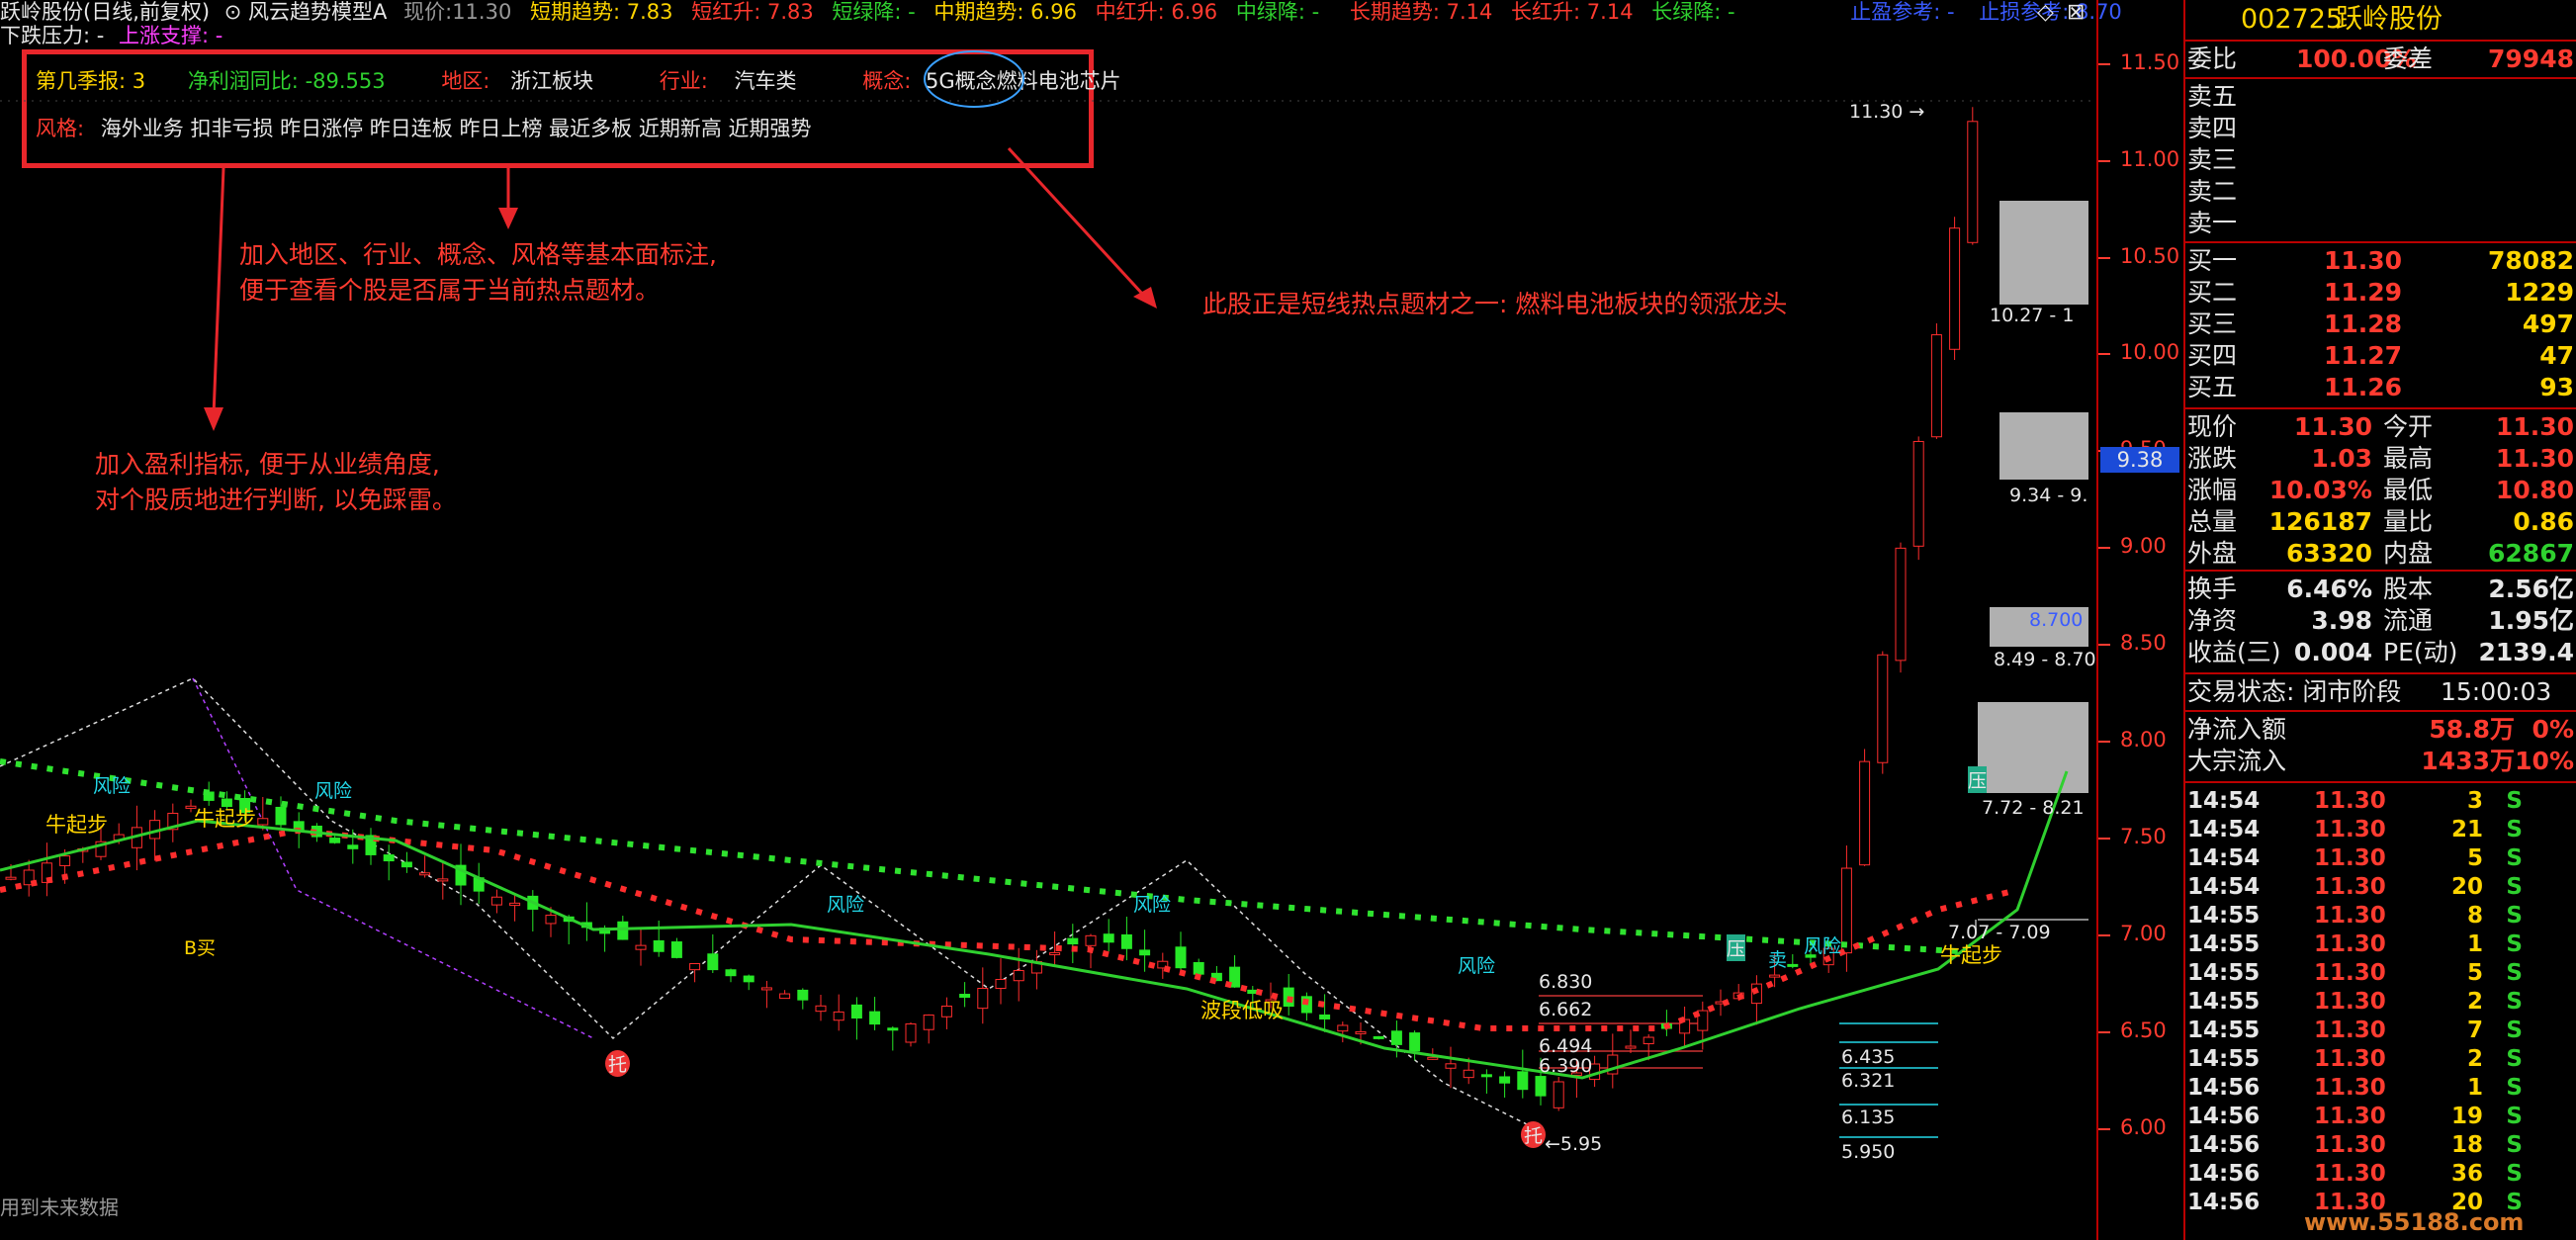  What do you see at coordinates (2380, 761) in the screenshot?
I see `flow-row: 大宗流入 1433万 10%` at bounding box center [2380, 761].